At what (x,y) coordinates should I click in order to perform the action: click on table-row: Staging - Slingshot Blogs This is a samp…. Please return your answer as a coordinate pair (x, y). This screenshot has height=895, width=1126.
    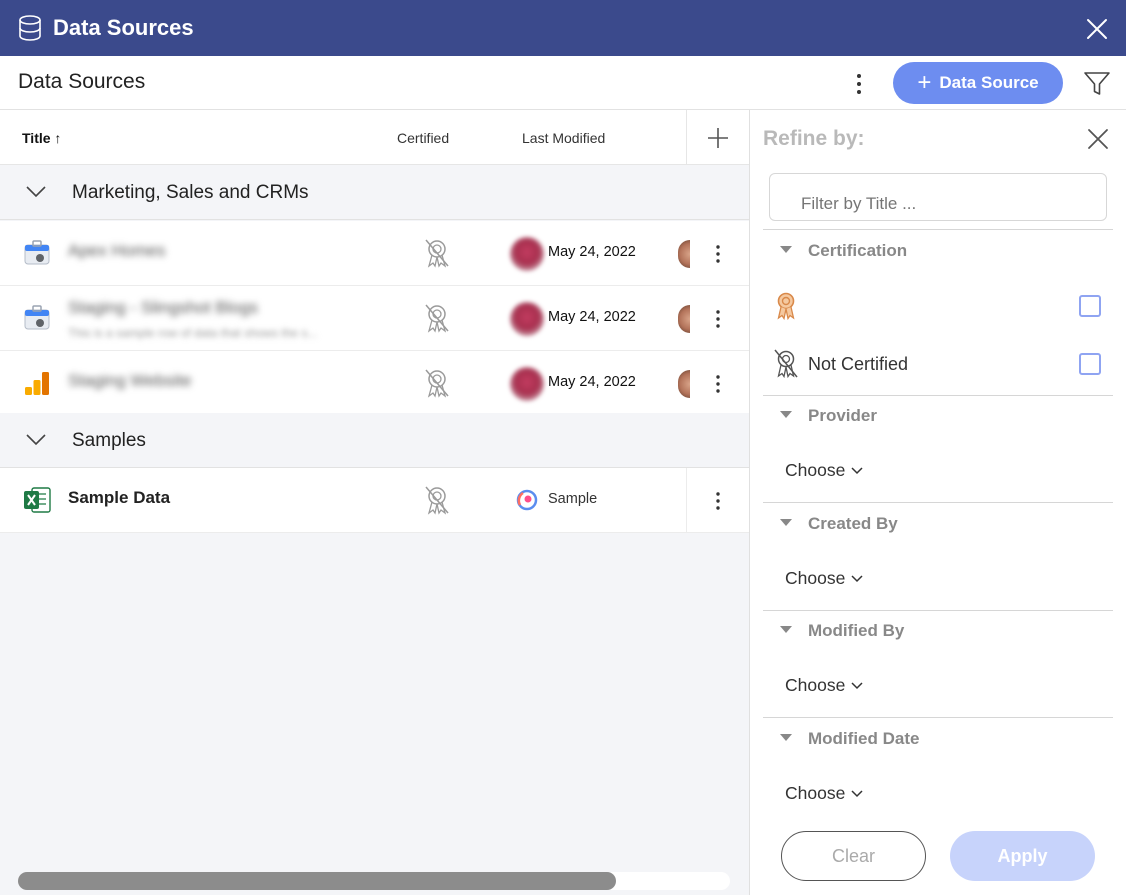
    Looking at the image, I should click on (374, 318).